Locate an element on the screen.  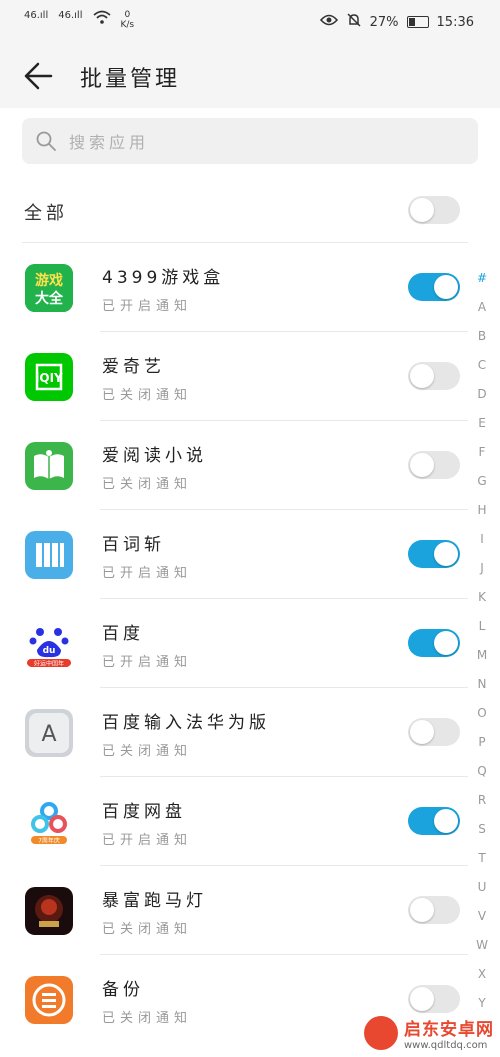
index-letter: Q is located at coordinates (482, 771).